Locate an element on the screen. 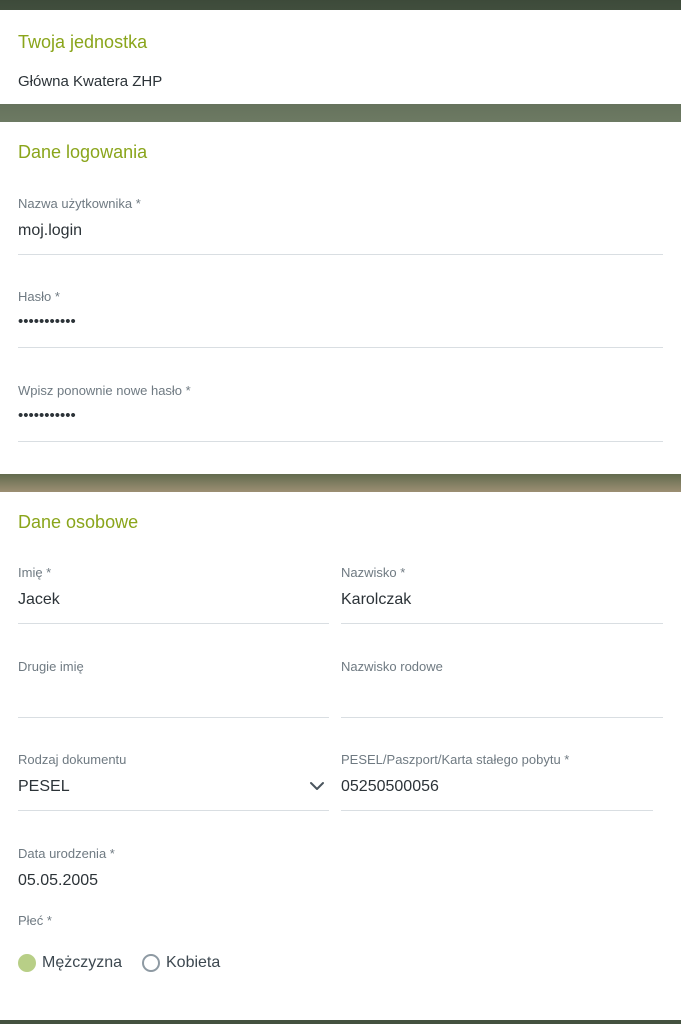  chevron-down-icon is located at coordinates (317, 786).